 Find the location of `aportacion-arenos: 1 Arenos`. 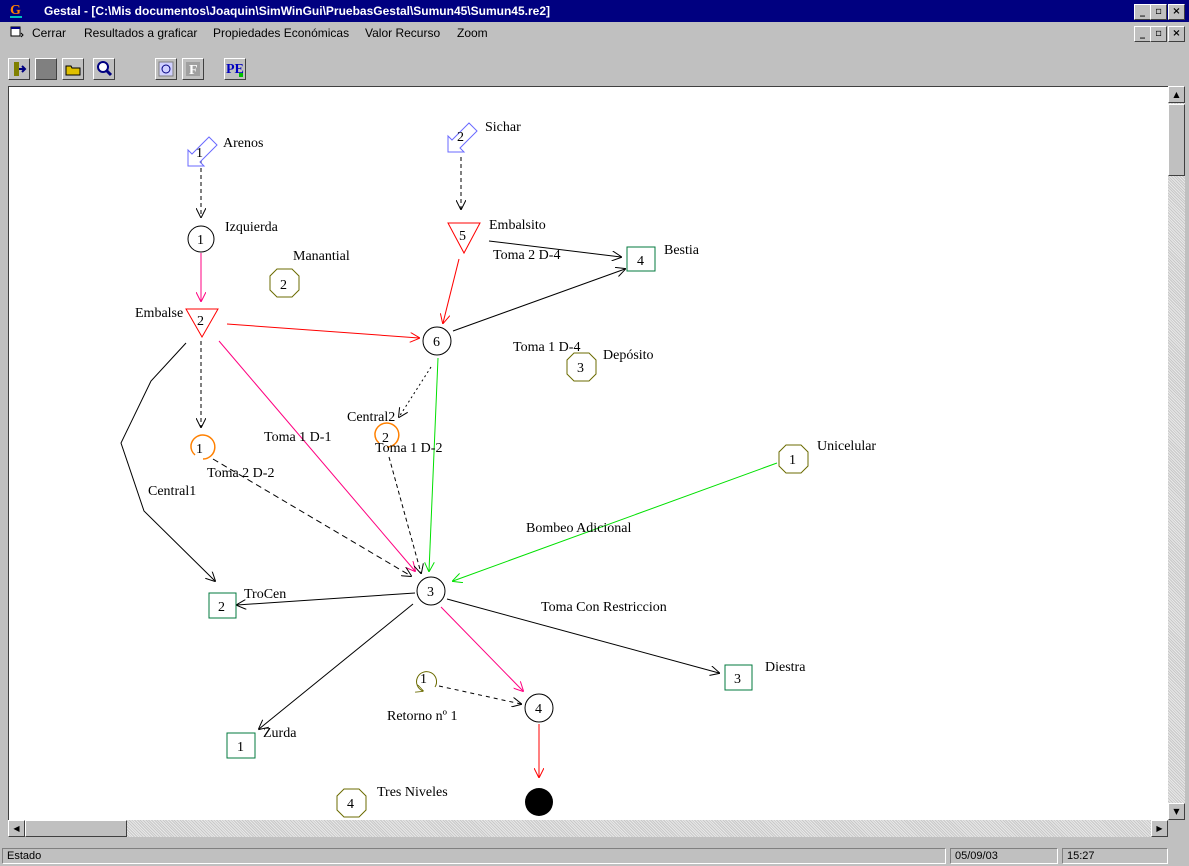

aportacion-arenos: 1 Arenos is located at coordinates (225, 151).